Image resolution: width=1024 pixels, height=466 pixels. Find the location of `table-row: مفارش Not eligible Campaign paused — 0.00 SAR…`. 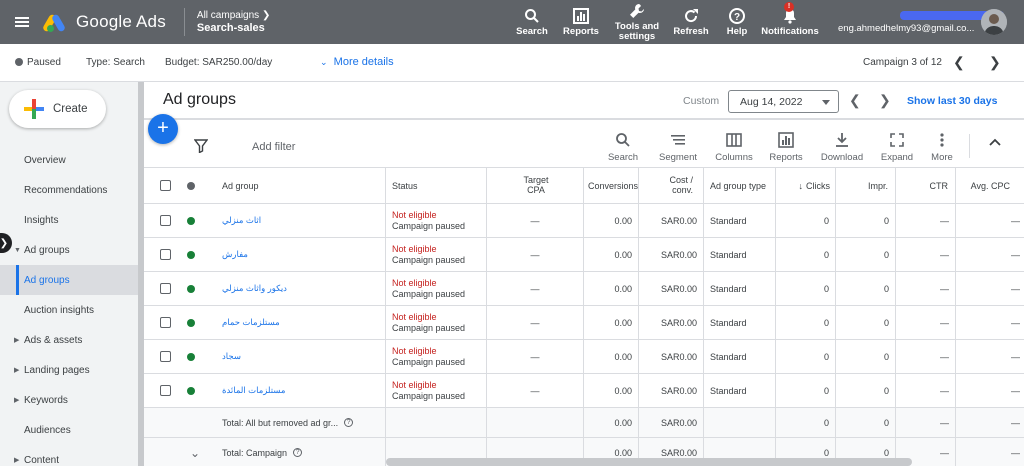

table-row: مفارش Not eligible Campaign paused — 0.00 SAR… is located at coordinates (584, 255).